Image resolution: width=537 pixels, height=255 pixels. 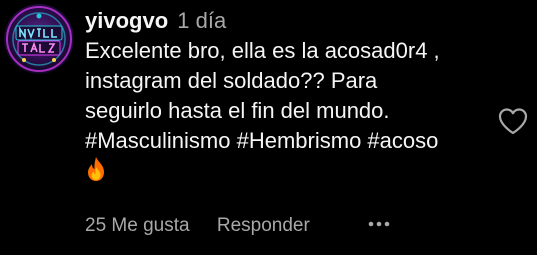 I want to click on avatar, so click(x=39, y=39).